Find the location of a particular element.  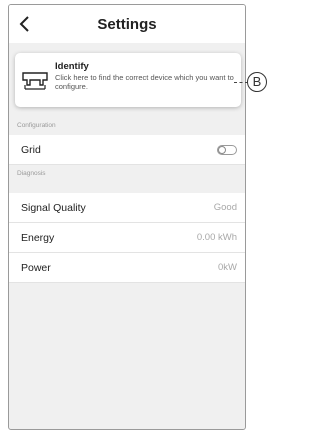

signal-quality-value: Good is located at coordinates (225, 207).